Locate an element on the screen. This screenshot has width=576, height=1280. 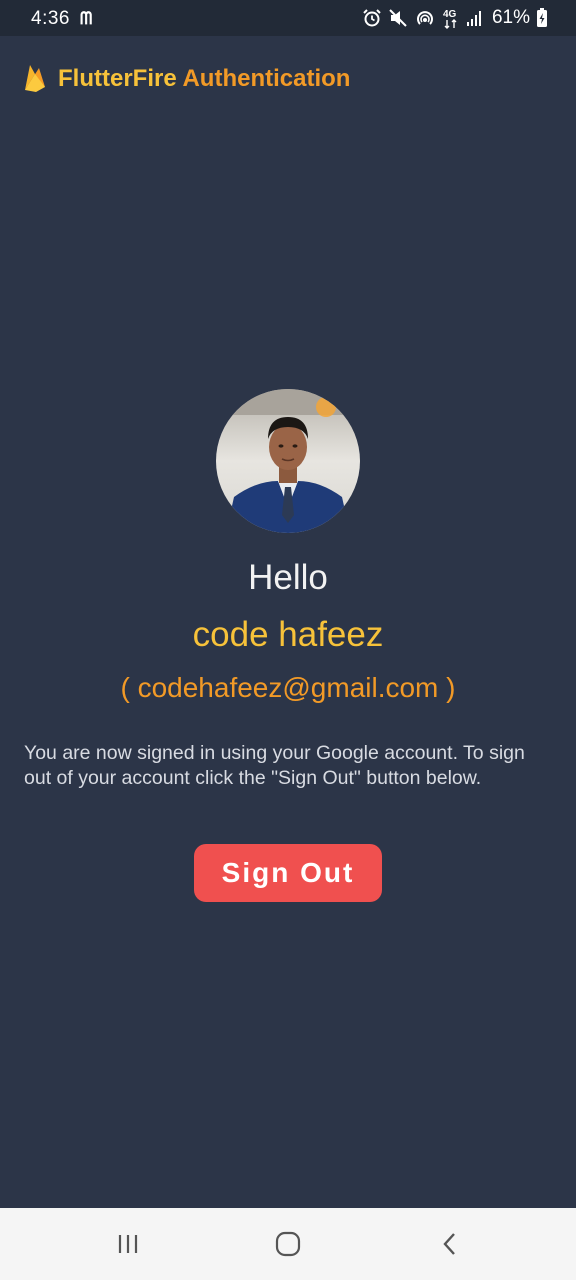
recents-button is located at coordinates (128, 1244).